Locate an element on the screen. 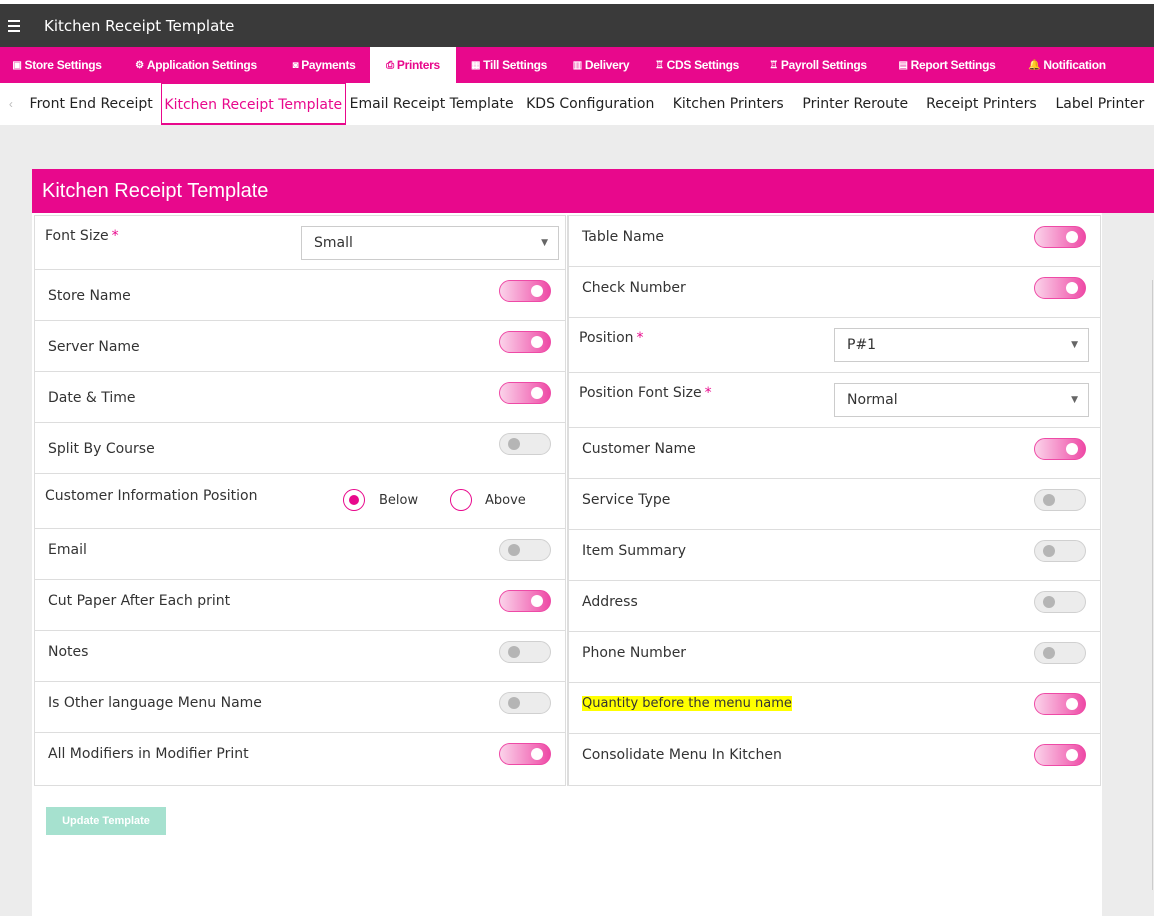 The height and width of the screenshot is (916, 1154). quantity-before-row: Quantity before the menu name is located at coordinates (834, 708).